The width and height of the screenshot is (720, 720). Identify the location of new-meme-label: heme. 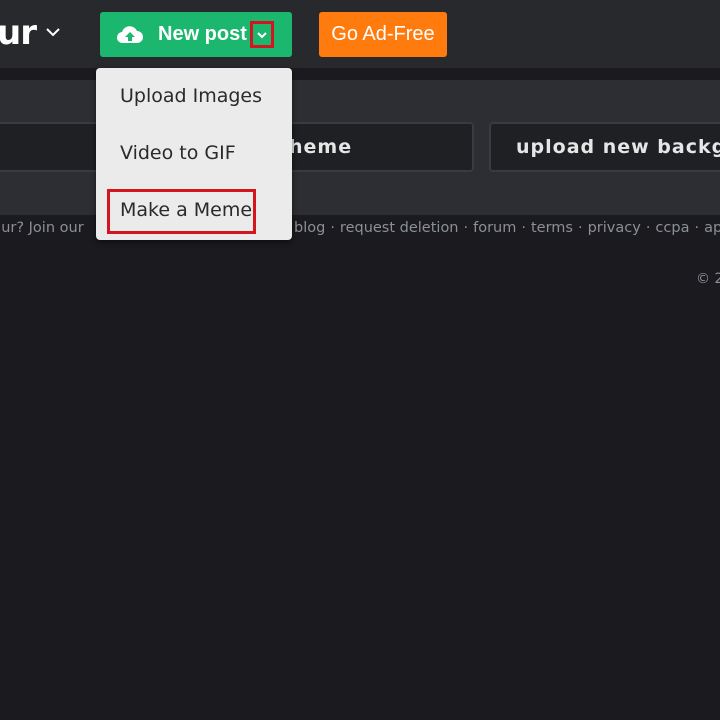
(321, 147).